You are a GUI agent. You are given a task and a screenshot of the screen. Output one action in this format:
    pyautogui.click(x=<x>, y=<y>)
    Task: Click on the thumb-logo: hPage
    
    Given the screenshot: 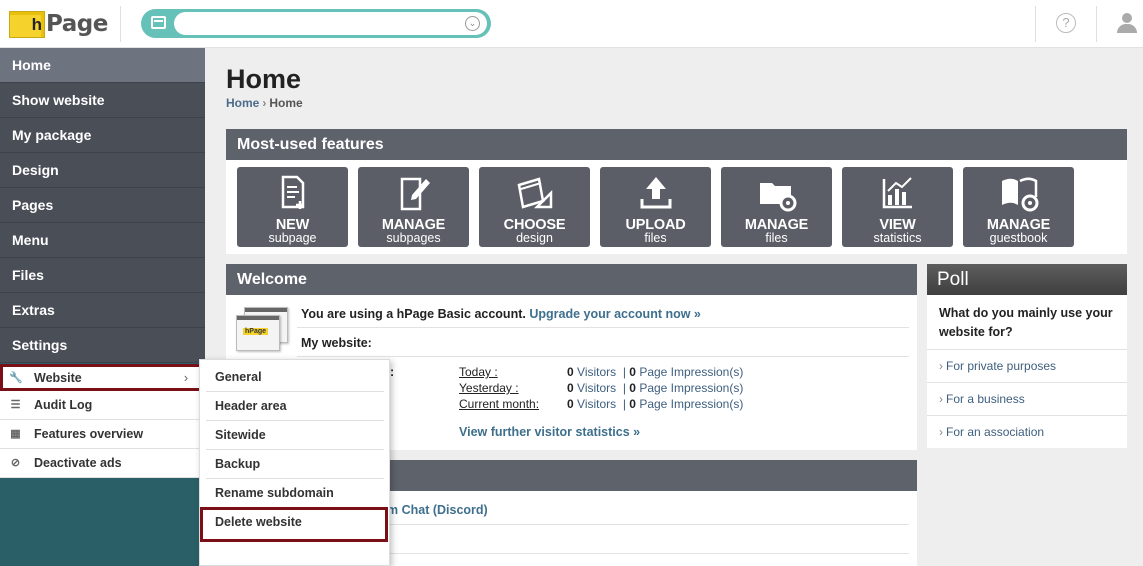 What is the action you would take?
    pyautogui.click(x=256, y=331)
    